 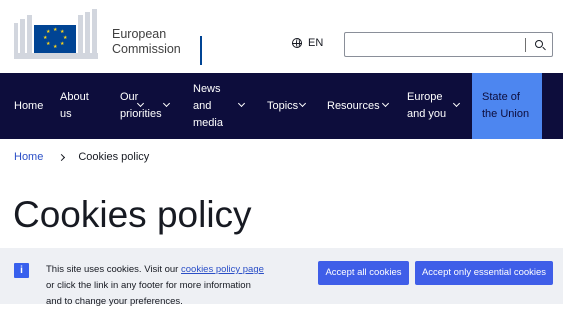 I want to click on nav-item-label: priorities, so click(x=141, y=114).